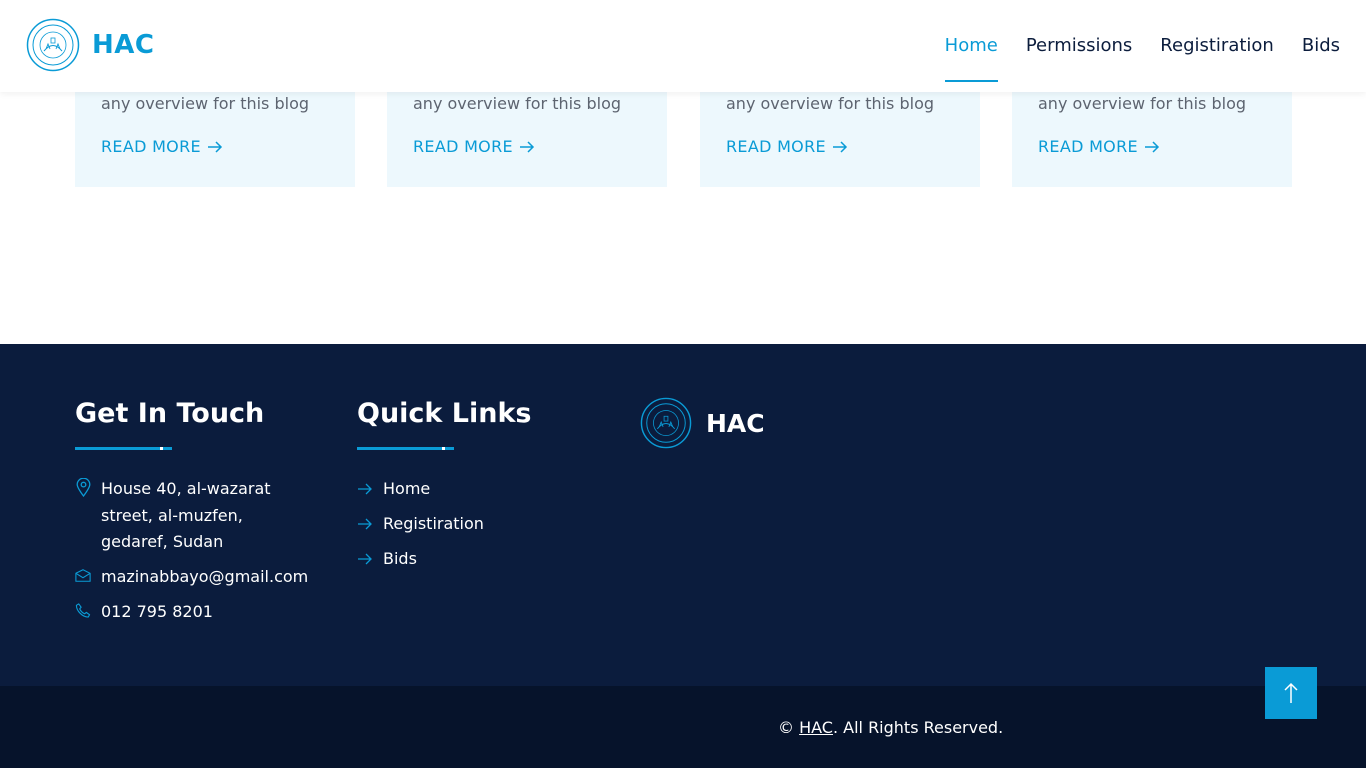  What do you see at coordinates (407, 488) in the screenshot?
I see `footer-link-label: Home` at bounding box center [407, 488].